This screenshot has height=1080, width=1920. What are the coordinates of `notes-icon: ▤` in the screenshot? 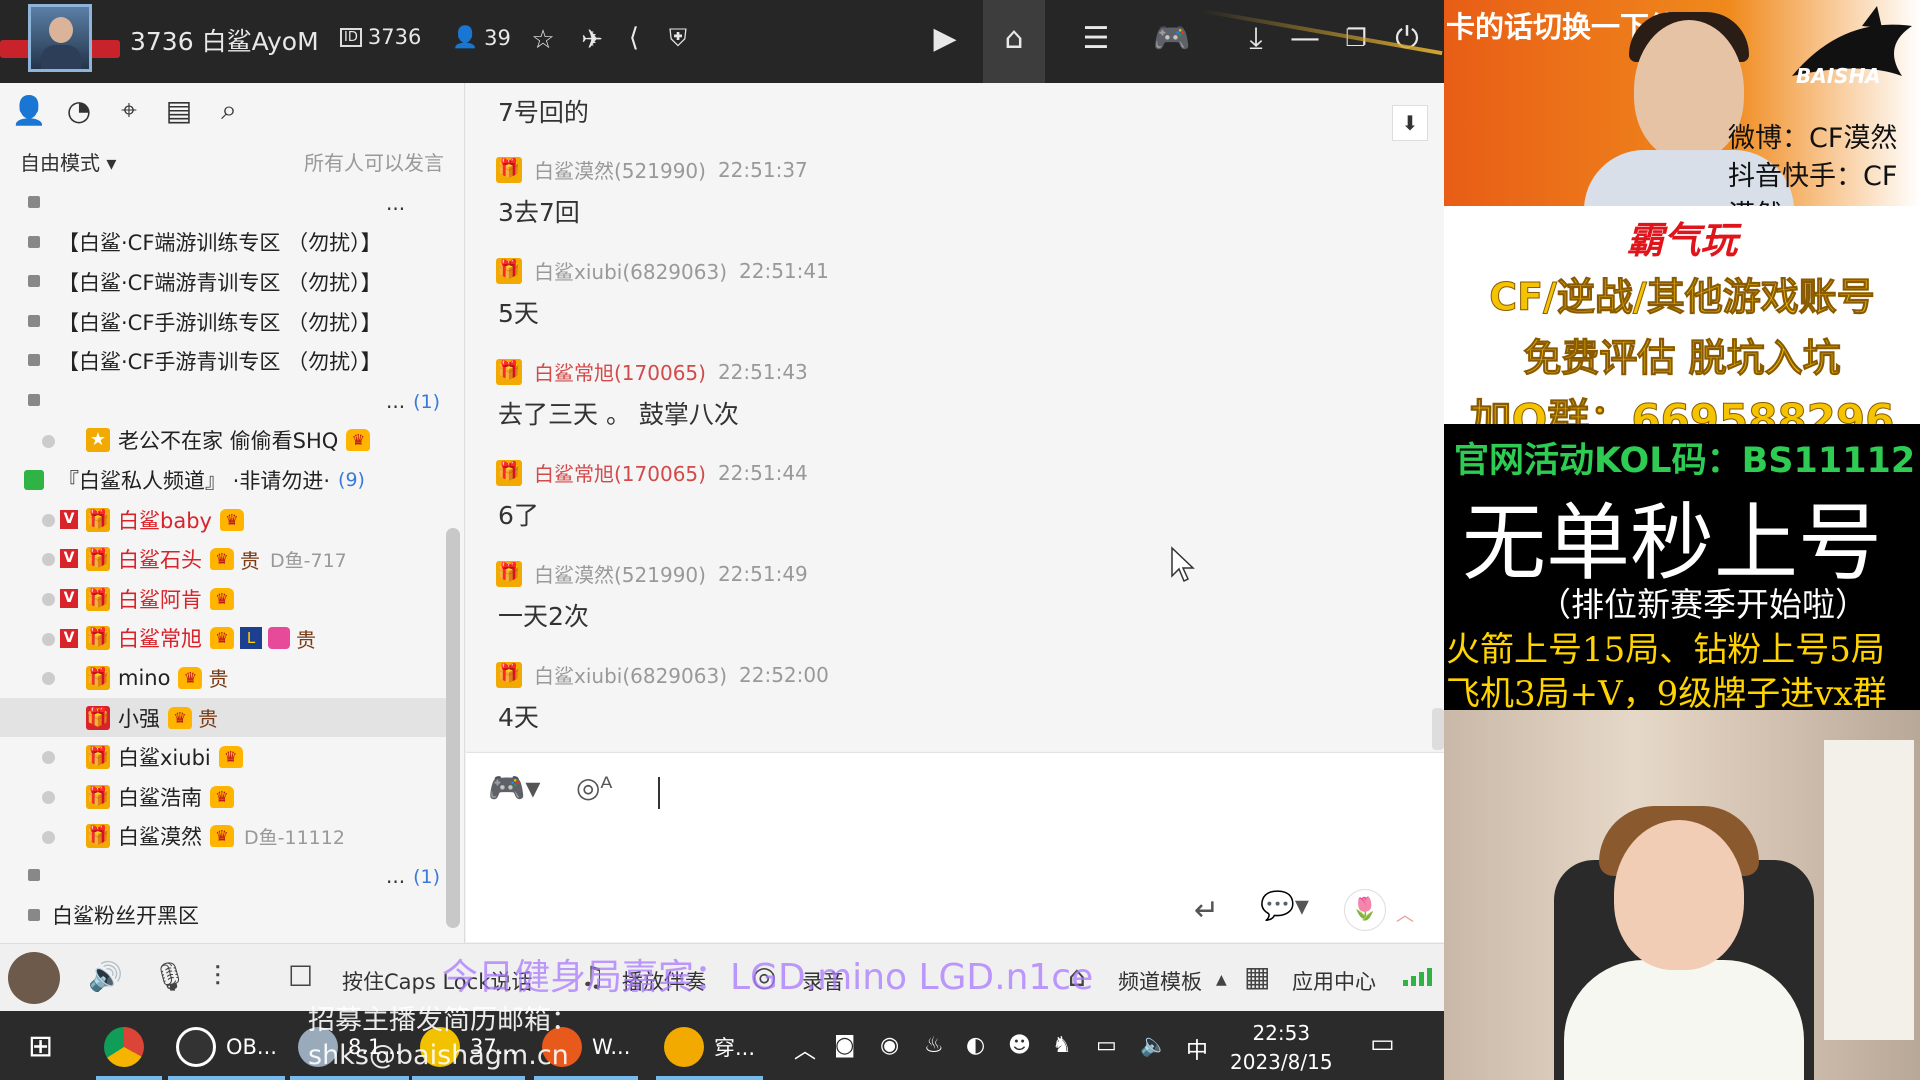 It's located at (179, 110).